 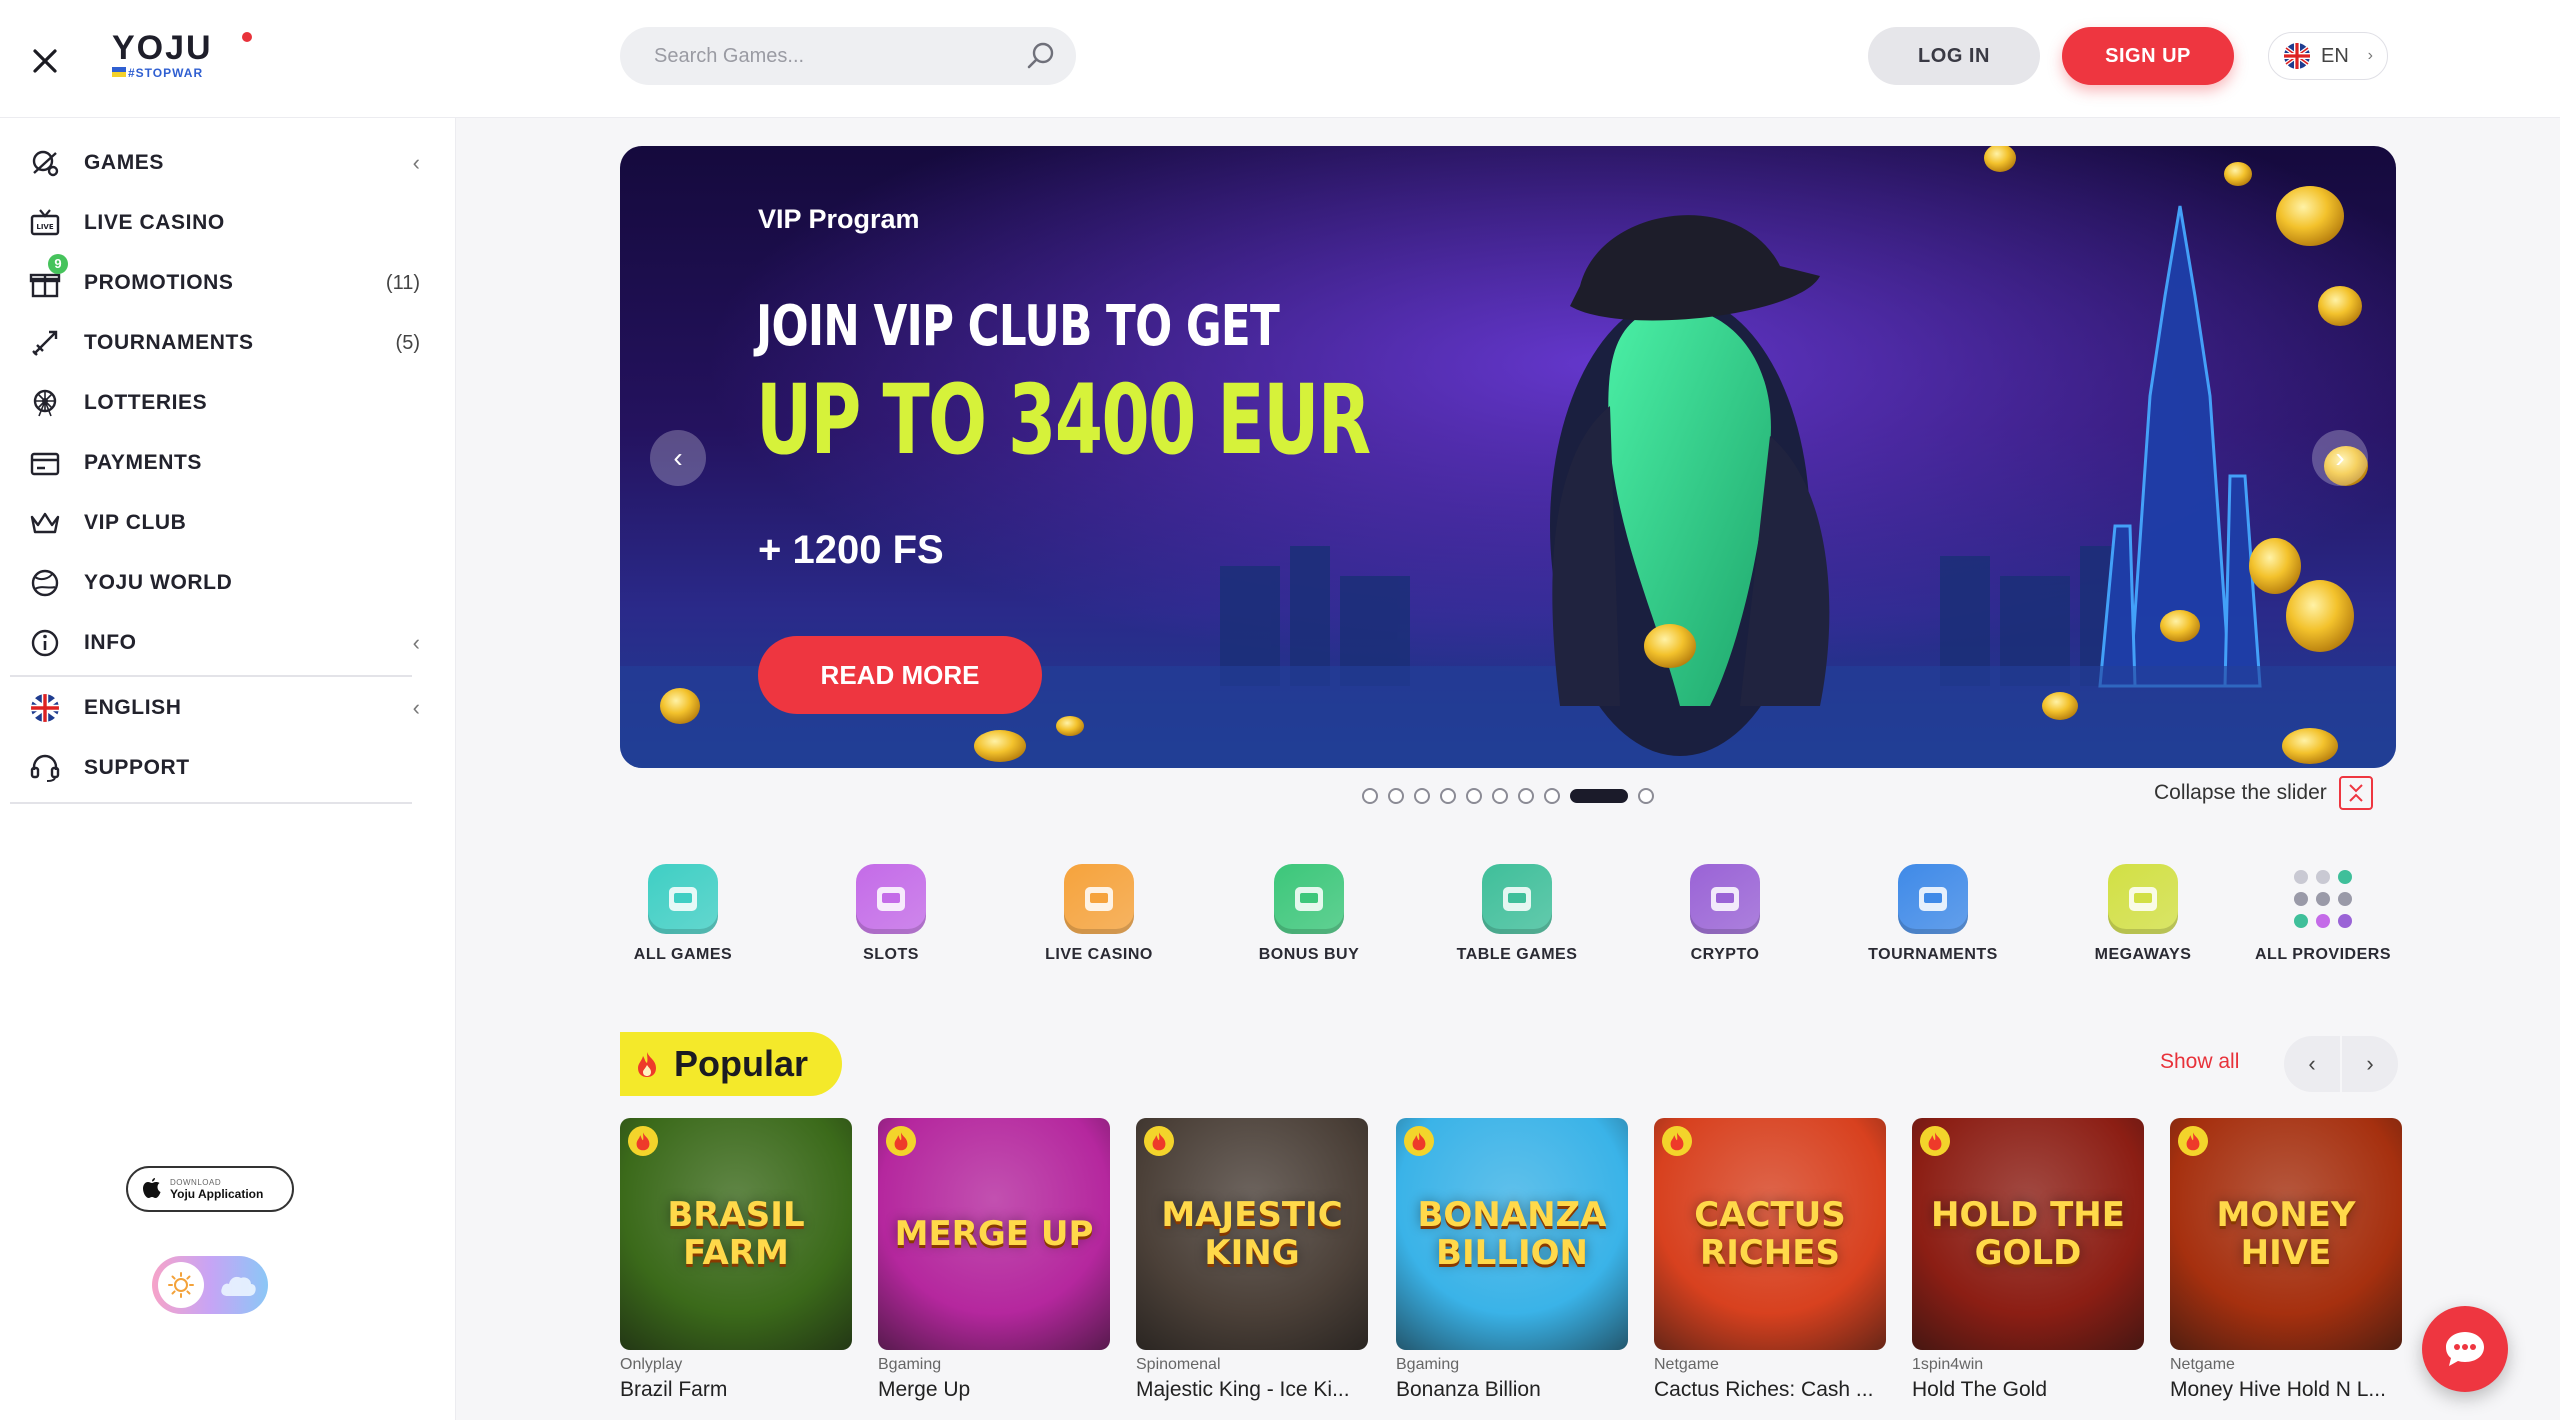 What do you see at coordinates (2312, 1064) in the screenshot?
I see `popular-prev-button: ‹` at bounding box center [2312, 1064].